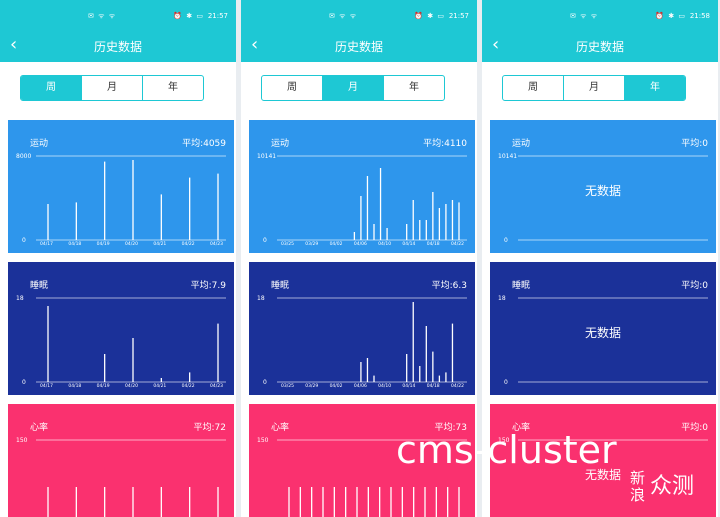 The width and height of the screenshot is (720, 517). What do you see at coordinates (638, 486) in the screenshot?
I see `watermark-brand-small: 新浪` at bounding box center [638, 486].